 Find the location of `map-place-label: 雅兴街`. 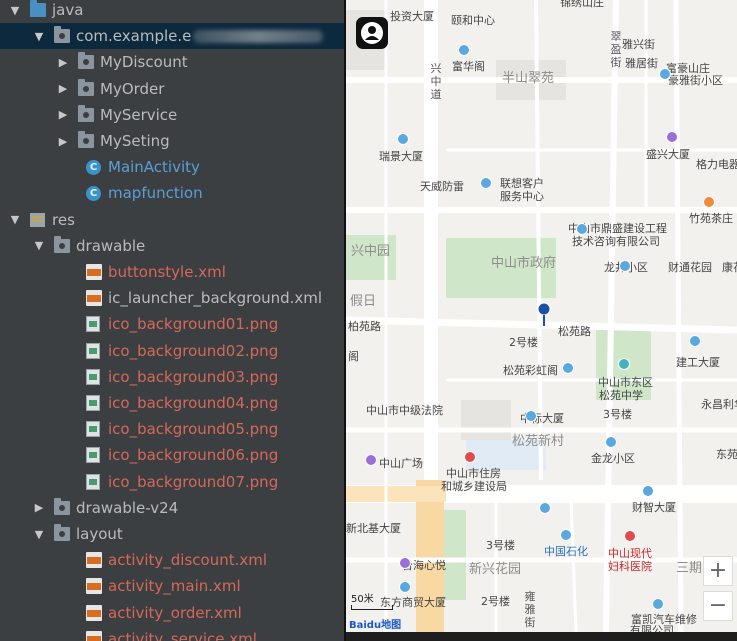

map-place-label: 雅兴街 is located at coordinates (638, 44).